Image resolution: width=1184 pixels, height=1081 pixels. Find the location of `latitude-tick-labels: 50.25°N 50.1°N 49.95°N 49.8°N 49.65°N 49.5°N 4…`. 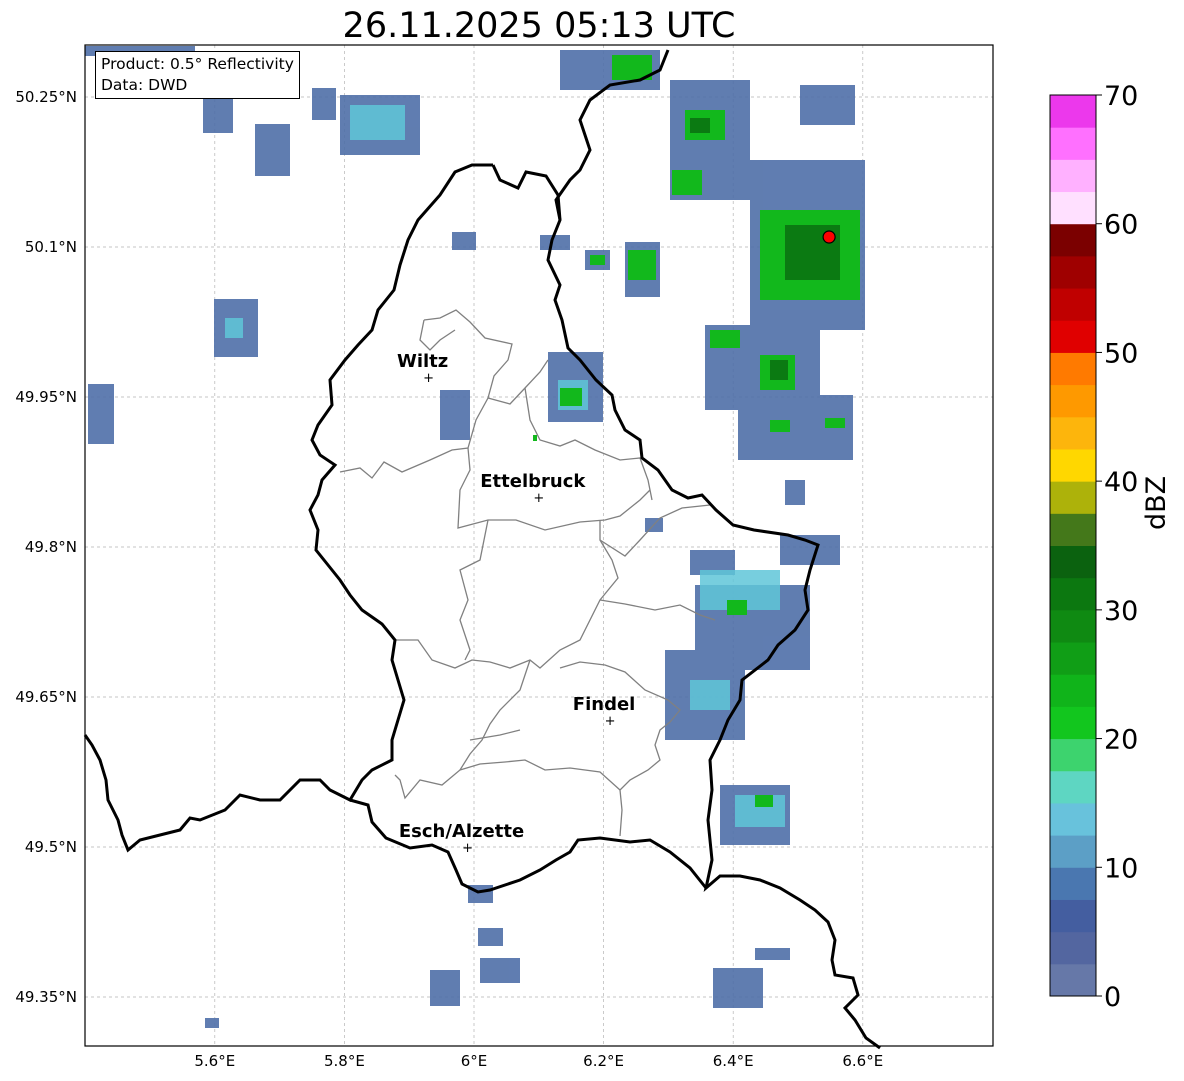

latitude-tick-labels: 50.25°N 50.1°N 49.95°N 49.8°N 49.65°N 49.5°N 4… is located at coordinates (46, 547).